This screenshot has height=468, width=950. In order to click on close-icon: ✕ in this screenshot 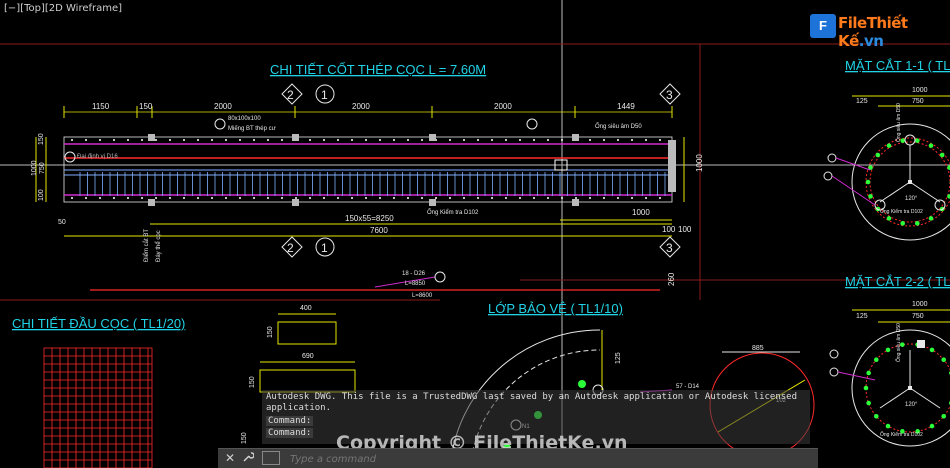, I will do `click(230, 458)`.